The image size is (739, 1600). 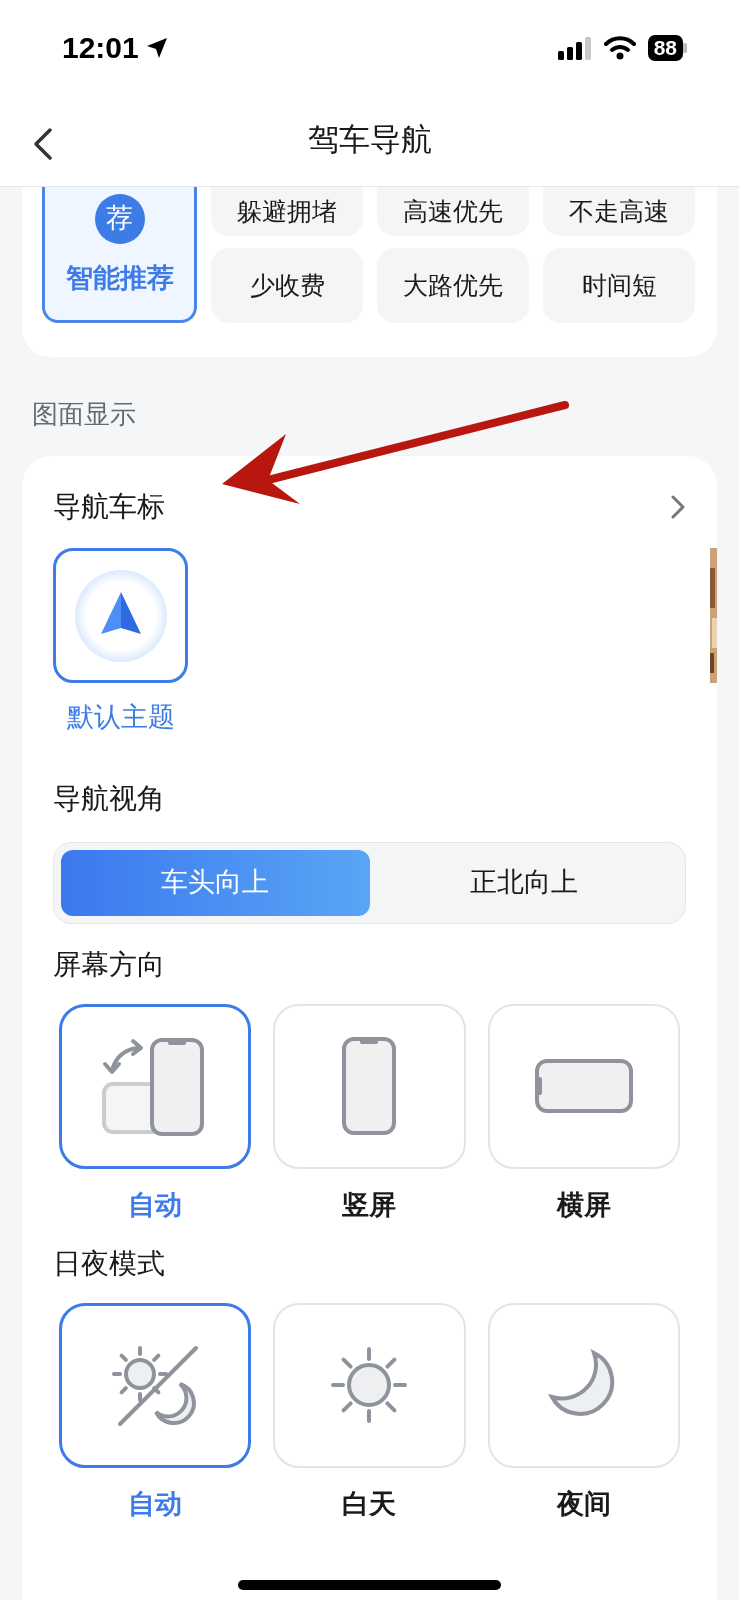 I want to click on section-title: 日夜模式, so click(x=109, y=1263).